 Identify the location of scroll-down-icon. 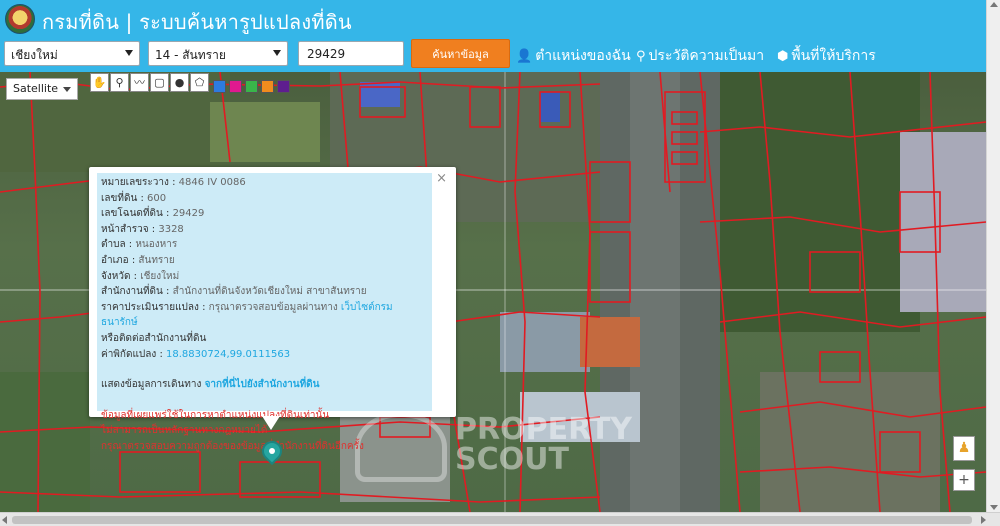
(994, 507).